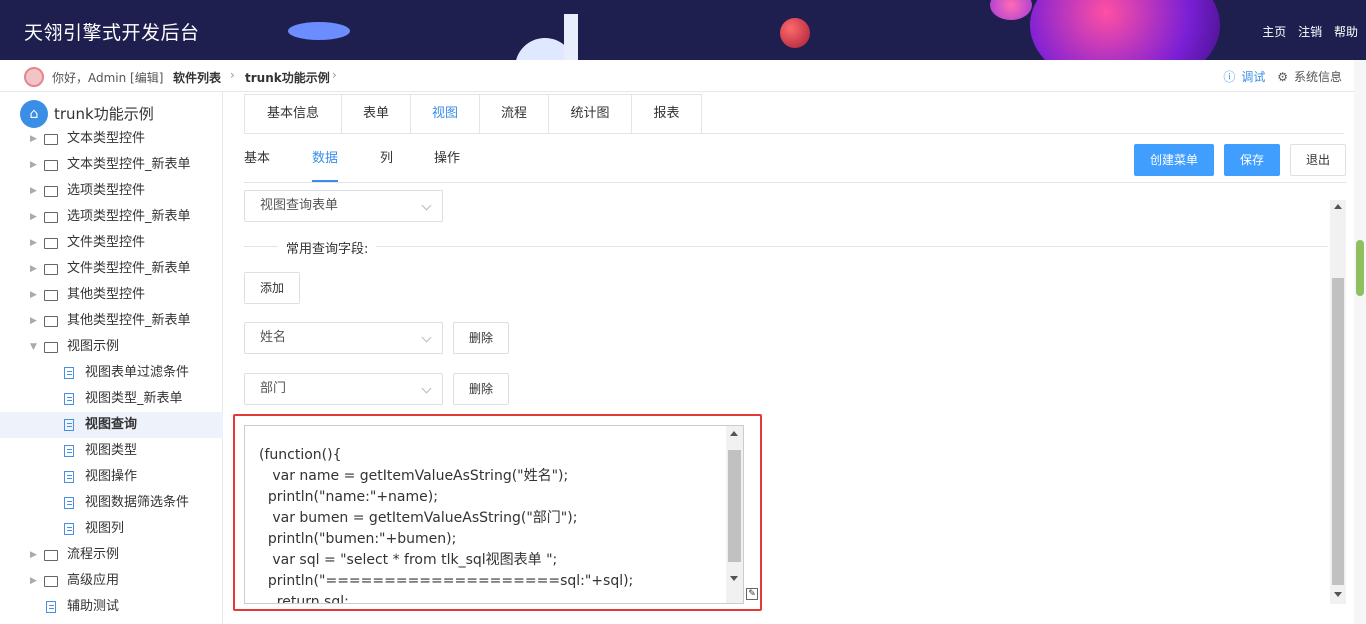 The image size is (1366, 624). I want to click on tab-basic-info: 基本信息, so click(293, 114).